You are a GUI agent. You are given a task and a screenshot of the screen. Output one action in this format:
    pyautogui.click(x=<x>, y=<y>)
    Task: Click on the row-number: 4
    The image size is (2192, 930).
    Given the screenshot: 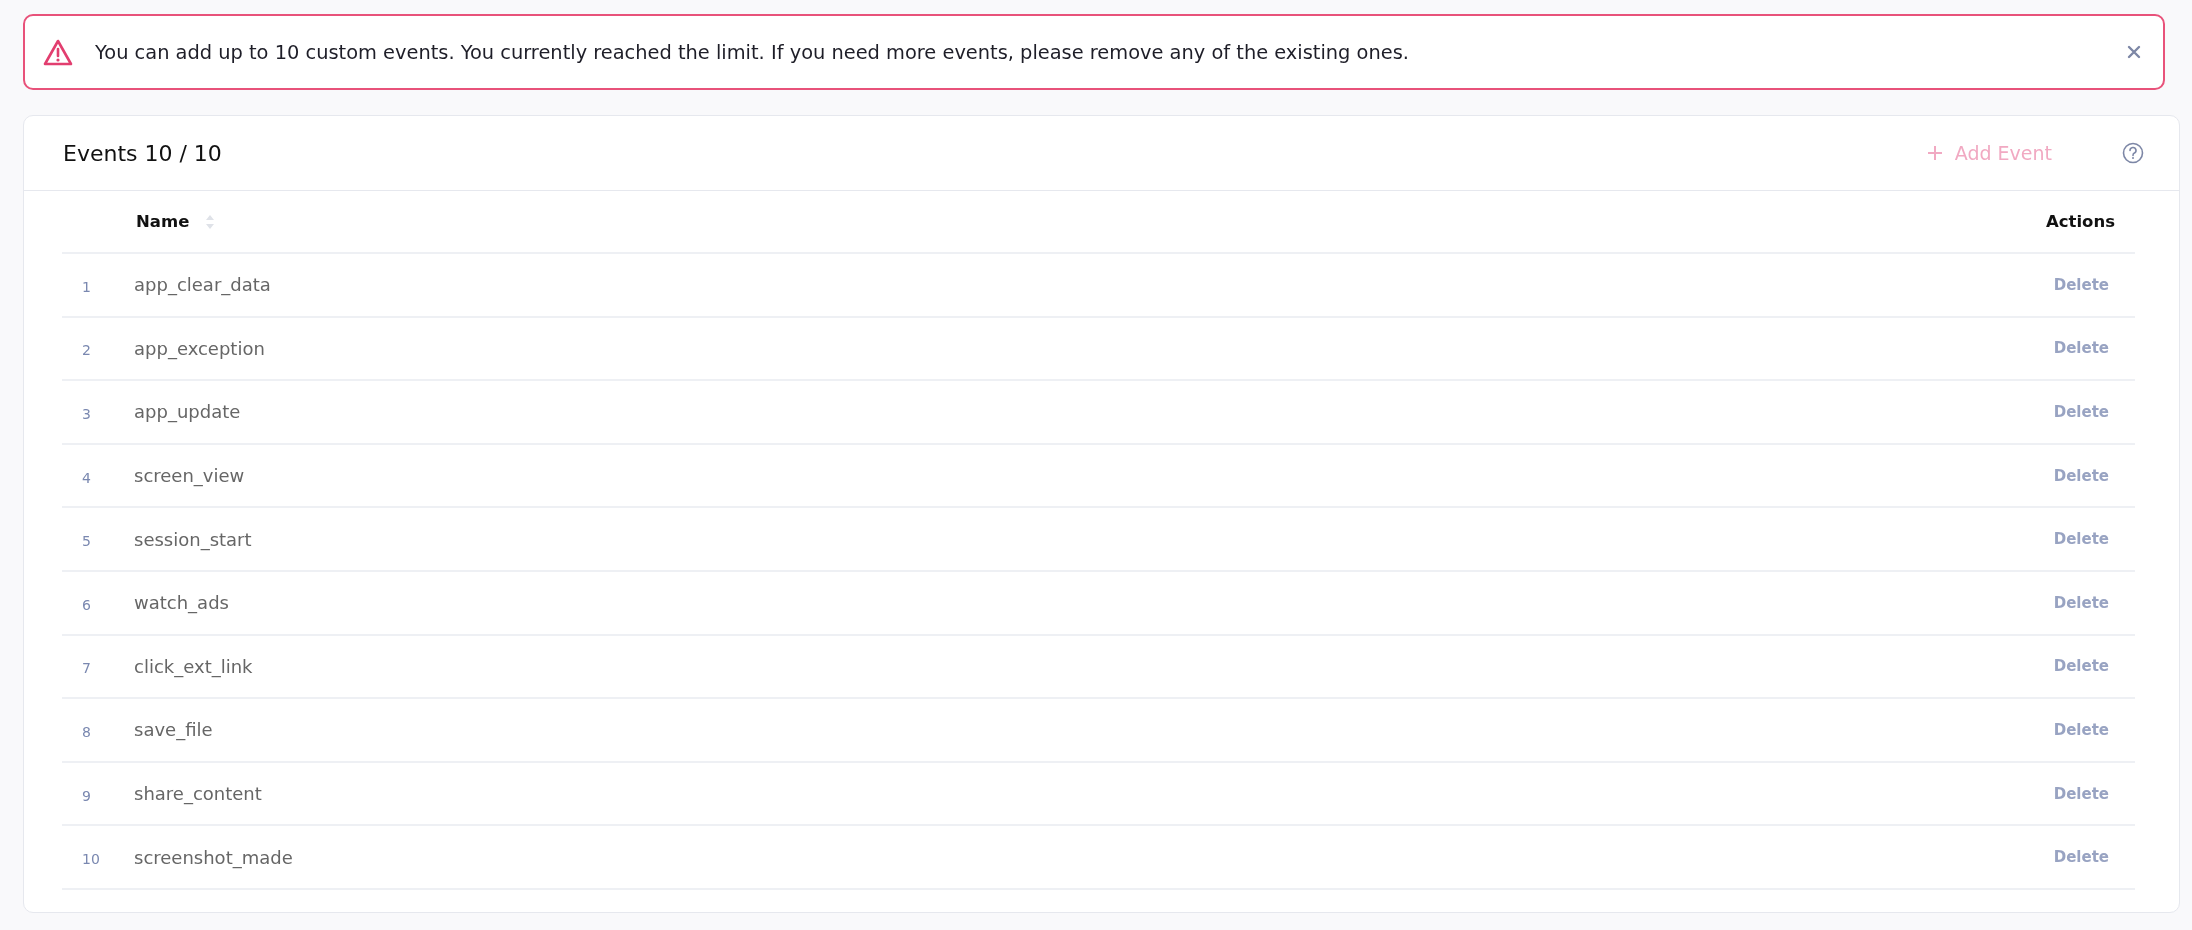 What is the action you would take?
    pyautogui.click(x=86, y=477)
    